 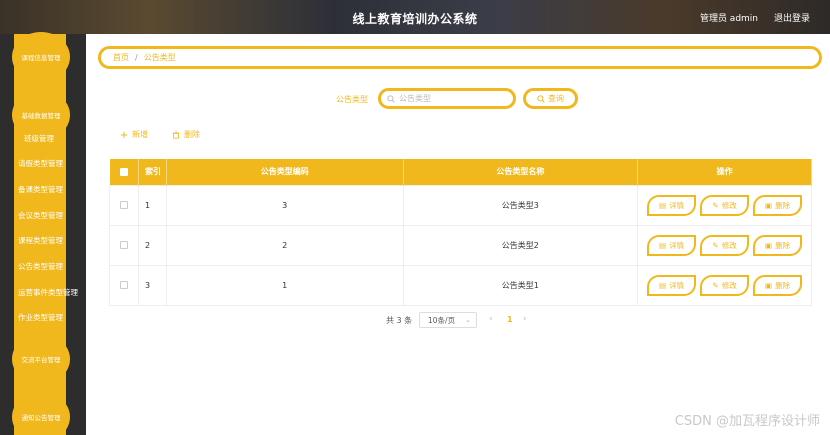 I want to click on table-row: 2 2 公告类型2 ▤ 详情 ✎ 修改 ▣ 删除, so click(x=460, y=245).